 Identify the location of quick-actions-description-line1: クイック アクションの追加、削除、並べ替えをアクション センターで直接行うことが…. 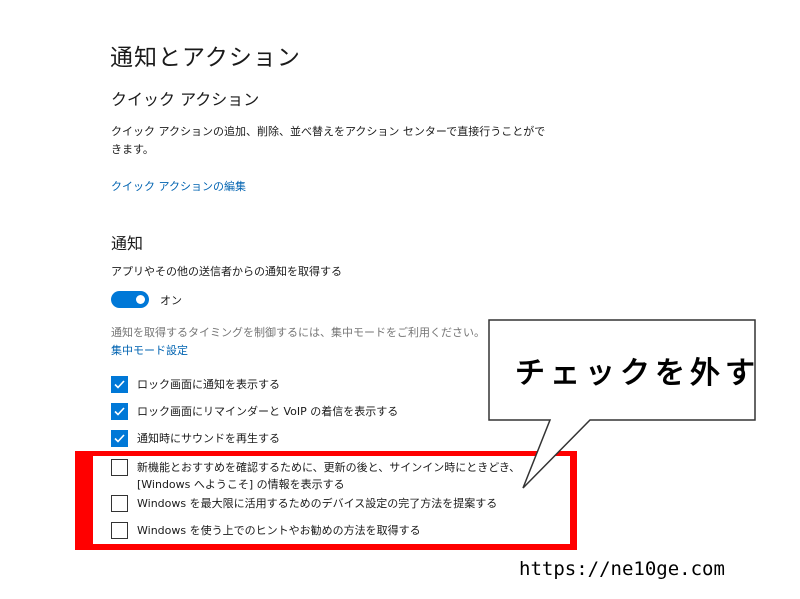
(328, 131).